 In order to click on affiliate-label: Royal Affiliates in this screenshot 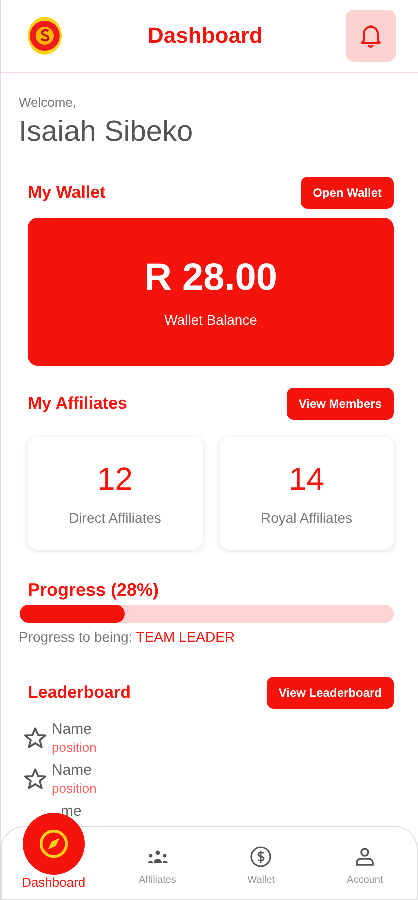, I will do `click(306, 518)`.